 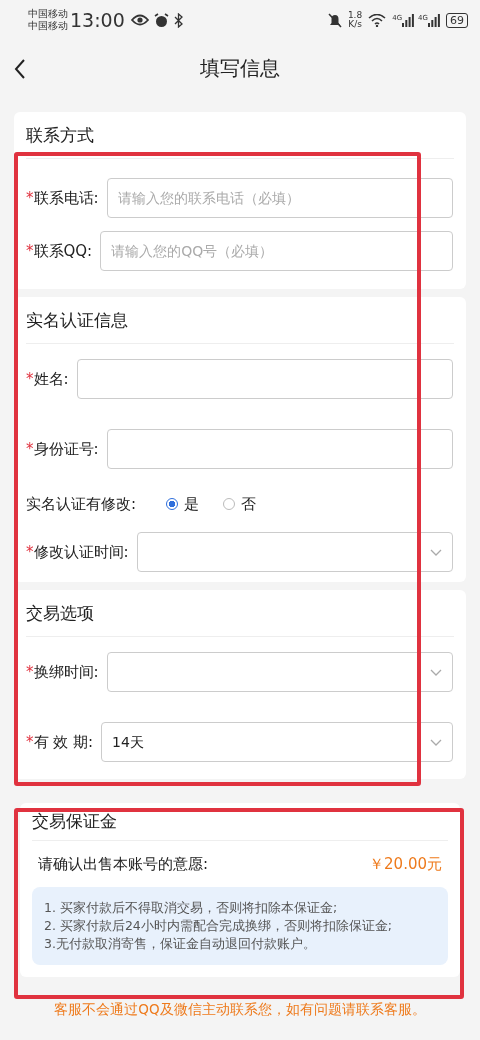 What do you see at coordinates (59, 250) in the screenshot?
I see `field-label: *联系QQ:` at bounding box center [59, 250].